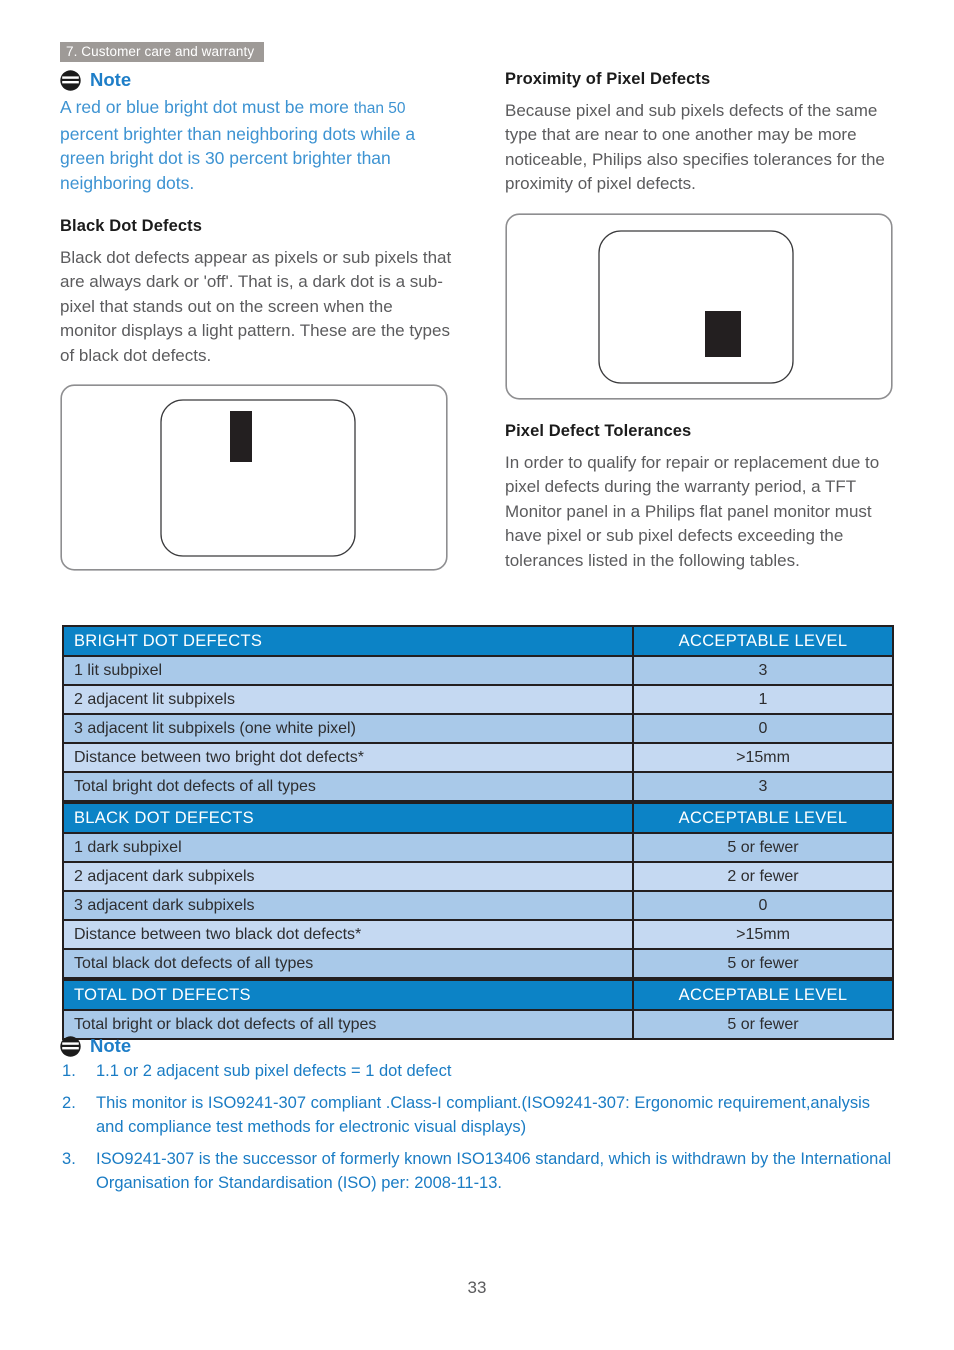  I want to click on heading-proximity-of-pixel-defects: Proximity of Pixel Defects, so click(608, 79).